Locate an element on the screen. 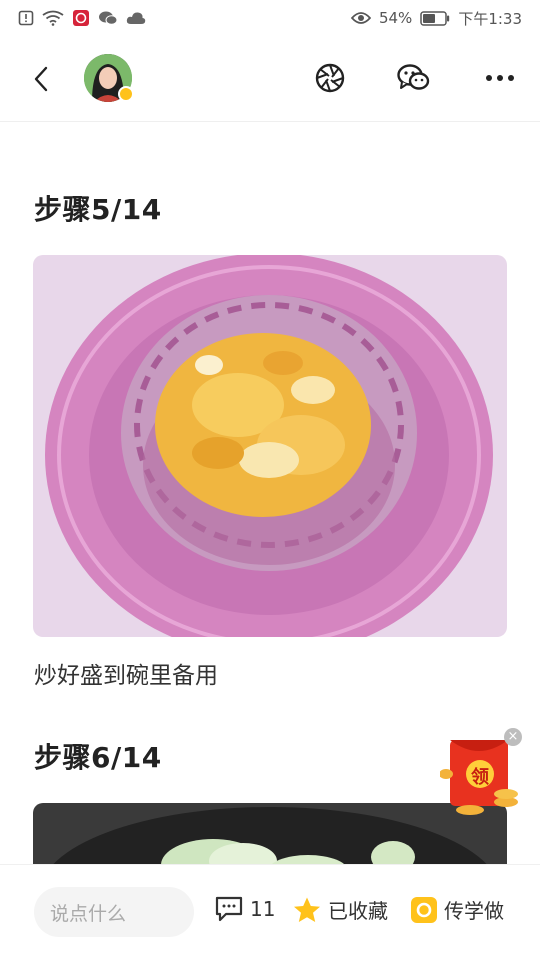  clock: 下午1:33 is located at coordinates (490, 18).